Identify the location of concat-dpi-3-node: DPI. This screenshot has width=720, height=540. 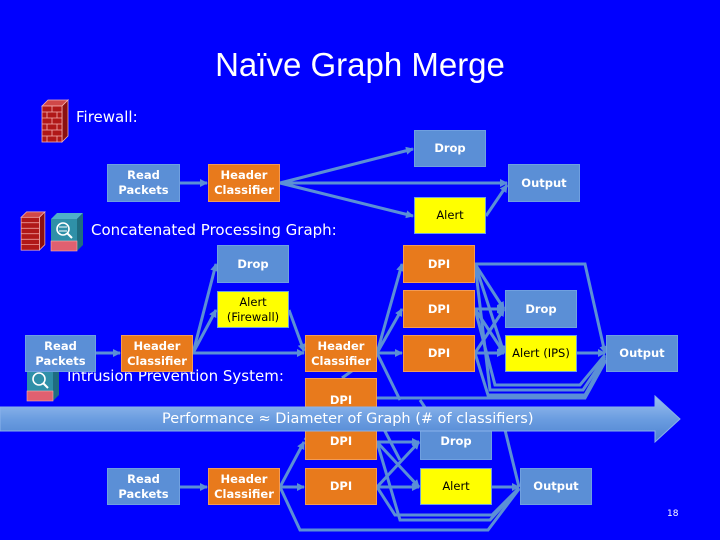
(439, 353).